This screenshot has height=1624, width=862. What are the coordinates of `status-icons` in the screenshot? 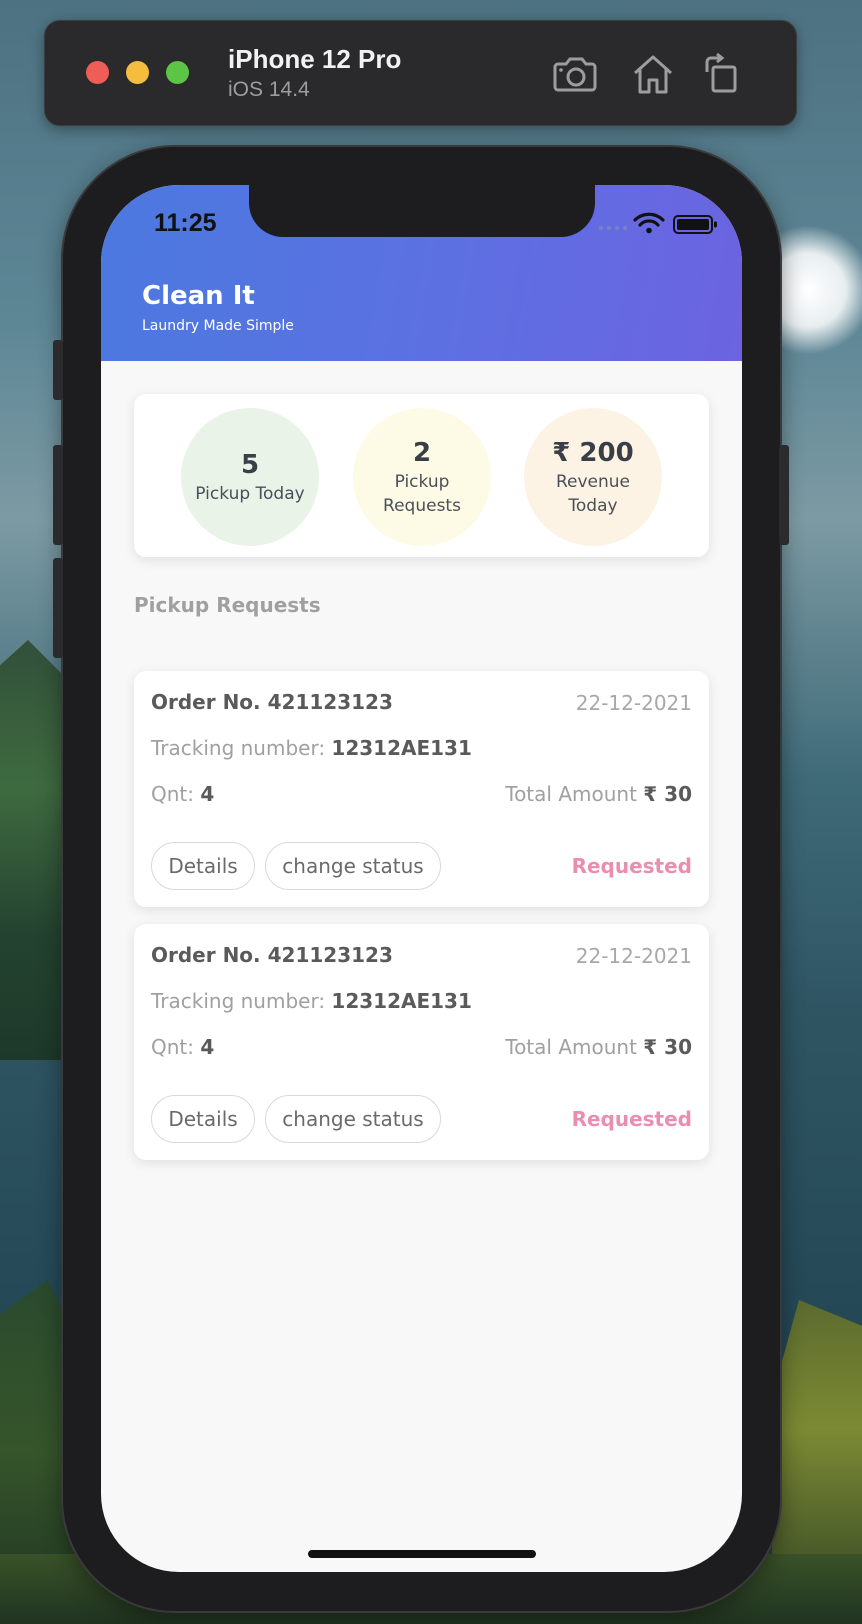 It's located at (660, 224).